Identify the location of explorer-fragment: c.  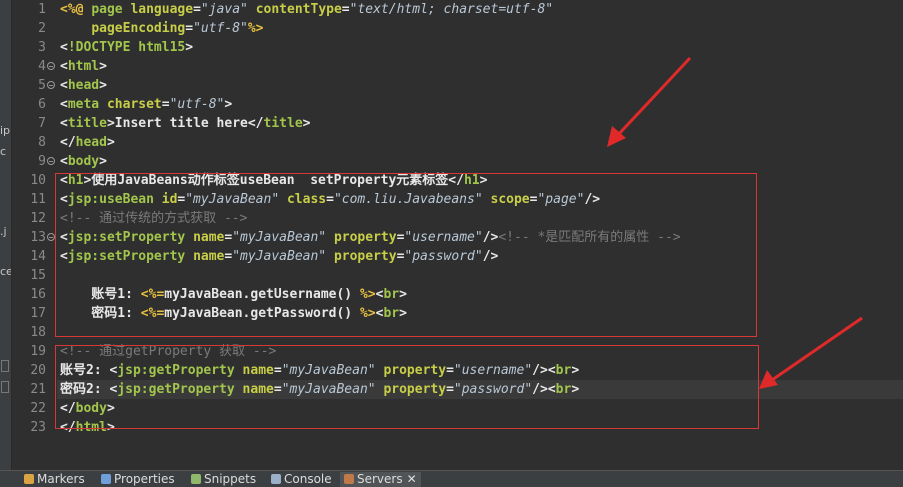
(3, 151).